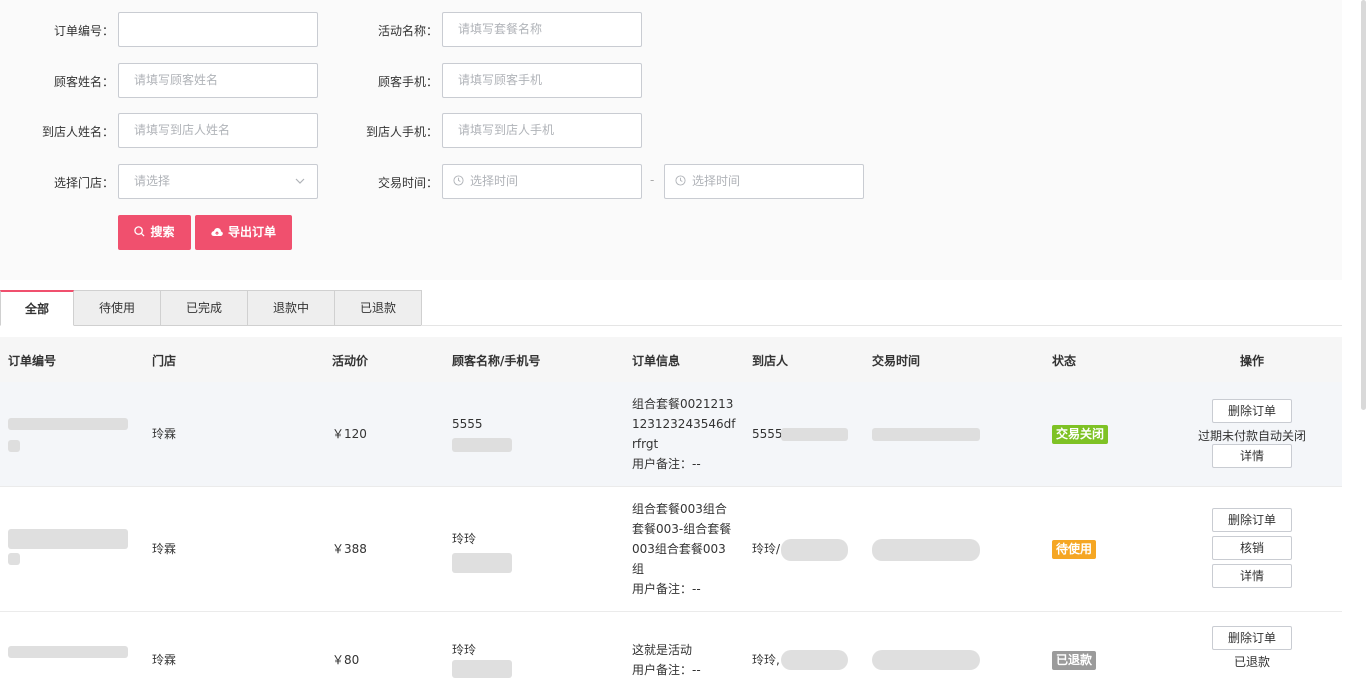 Image resolution: width=1366 pixels, height=678 pixels. What do you see at coordinates (407, 82) in the screenshot?
I see `customer-phone-label: 顾客手机：` at bounding box center [407, 82].